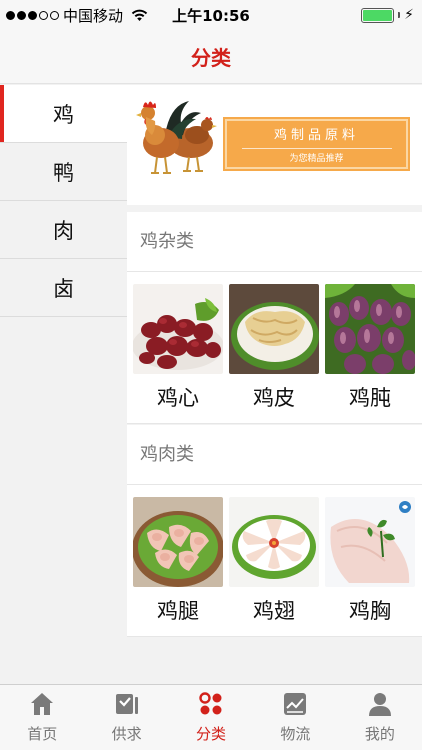  I want to click on status-bar: 中国移动 上午10:56 ⚡, so click(211, 14).